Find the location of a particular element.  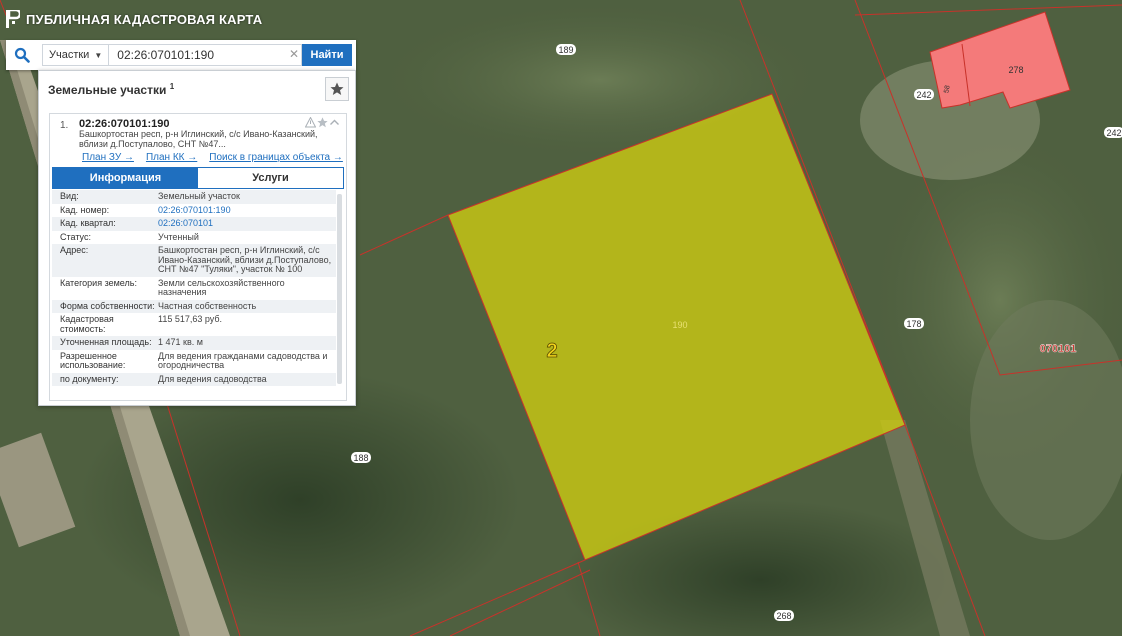

info-key: Кад. квартал: is located at coordinates (88, 223).